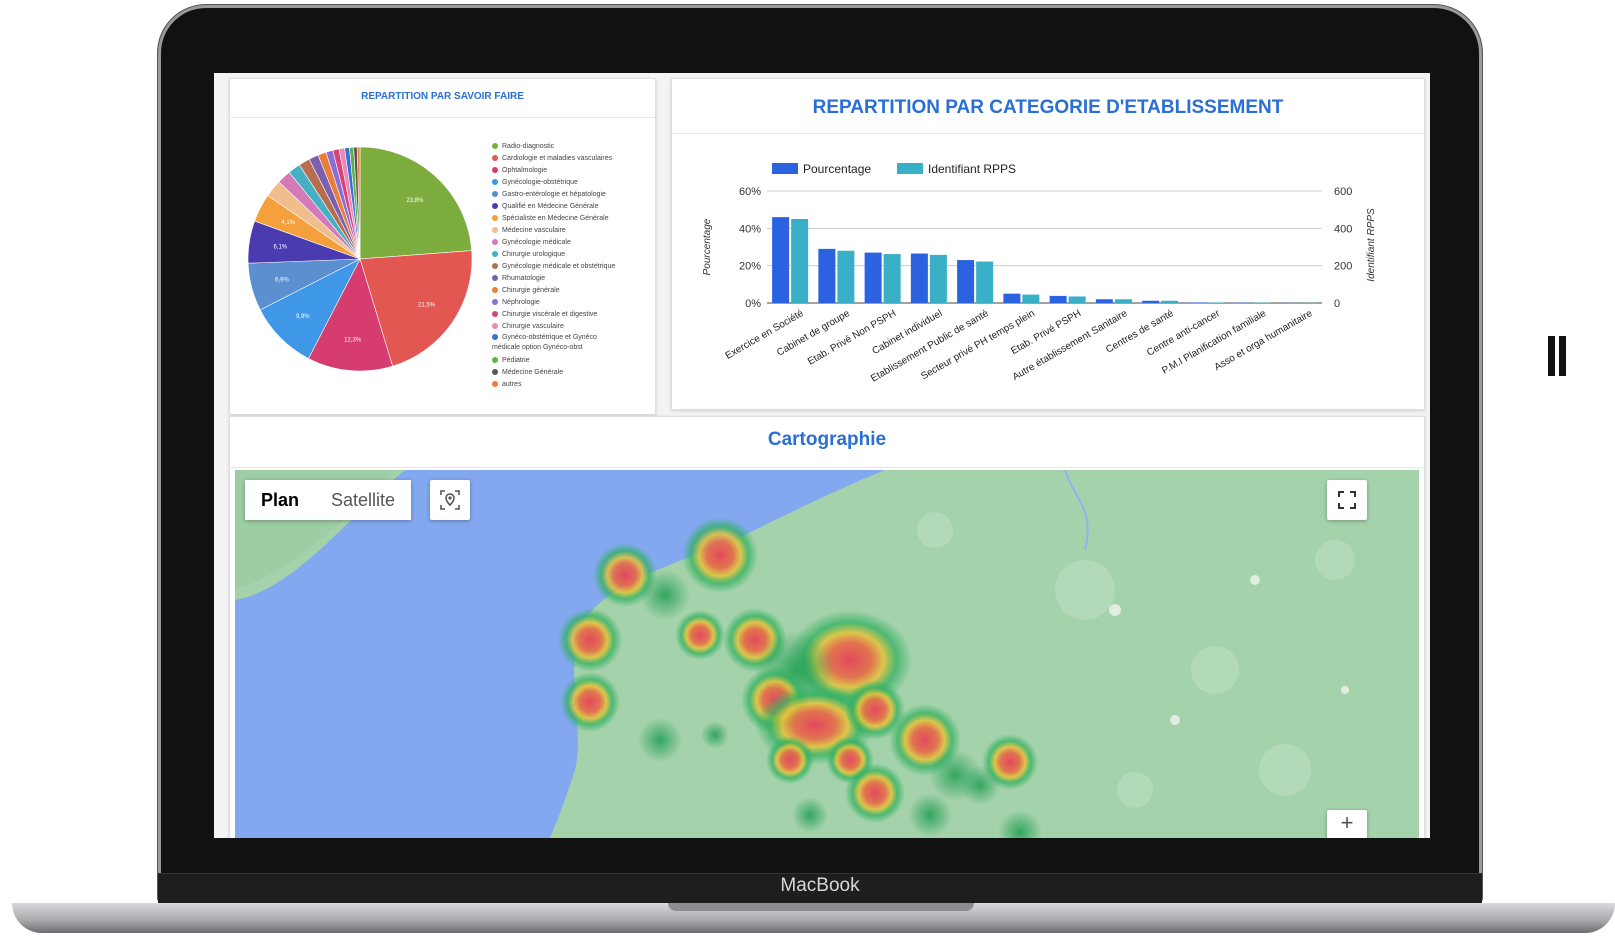  Describe the element at coordinates (280, 500) in the screenshot. I see `map-type-plan-button: Plan` at that location.